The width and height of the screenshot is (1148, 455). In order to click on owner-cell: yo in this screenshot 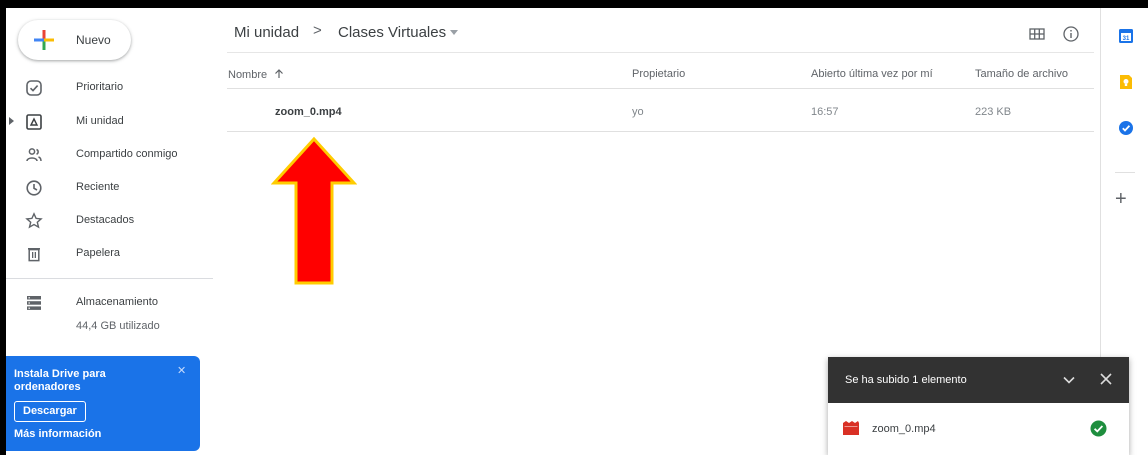, I will do `click(638, 112)`.